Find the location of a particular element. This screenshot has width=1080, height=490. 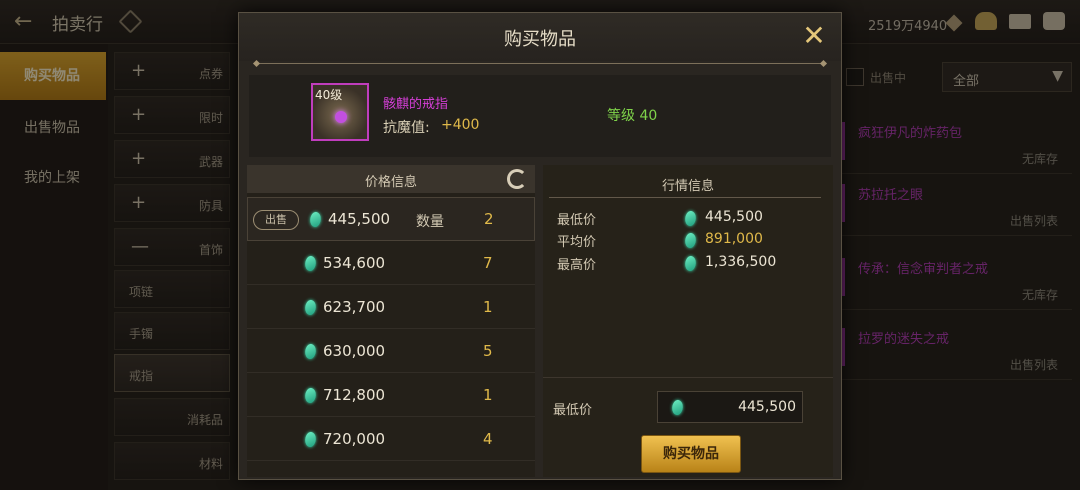

quantity-label: 数量 is located at coordinates (430, 222).